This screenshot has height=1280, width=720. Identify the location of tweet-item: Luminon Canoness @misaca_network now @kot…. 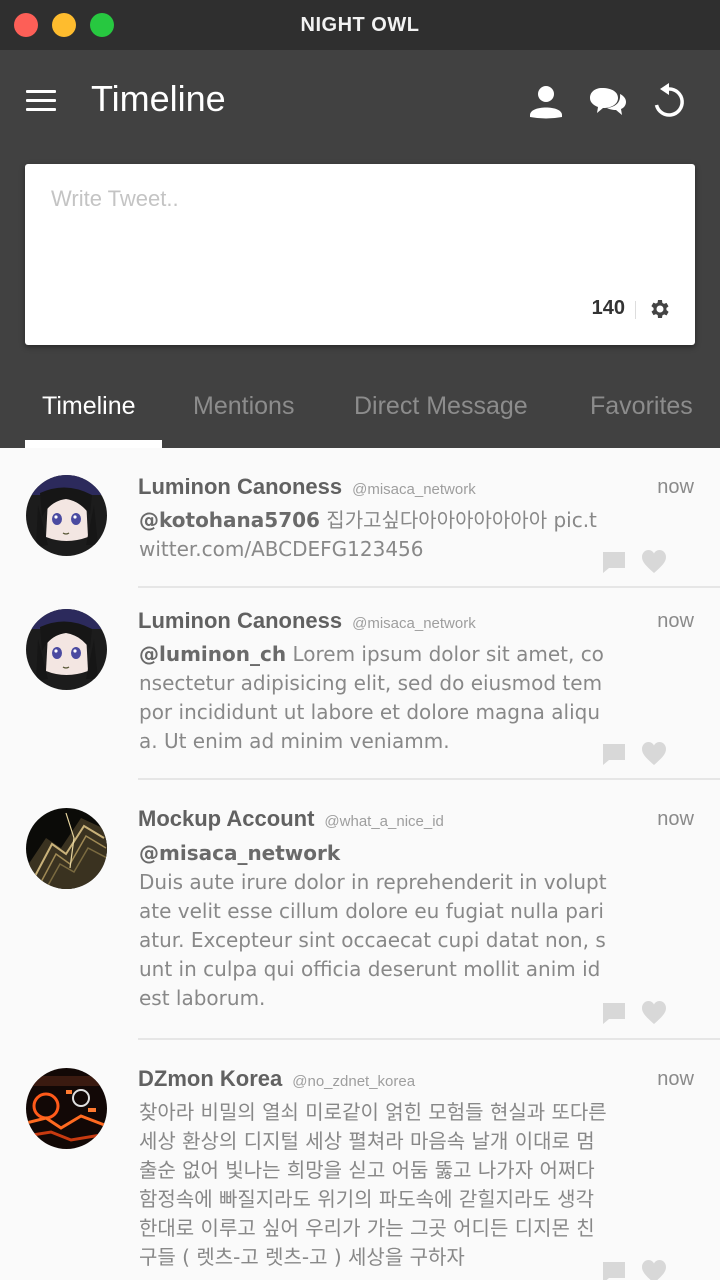
(360, 518).